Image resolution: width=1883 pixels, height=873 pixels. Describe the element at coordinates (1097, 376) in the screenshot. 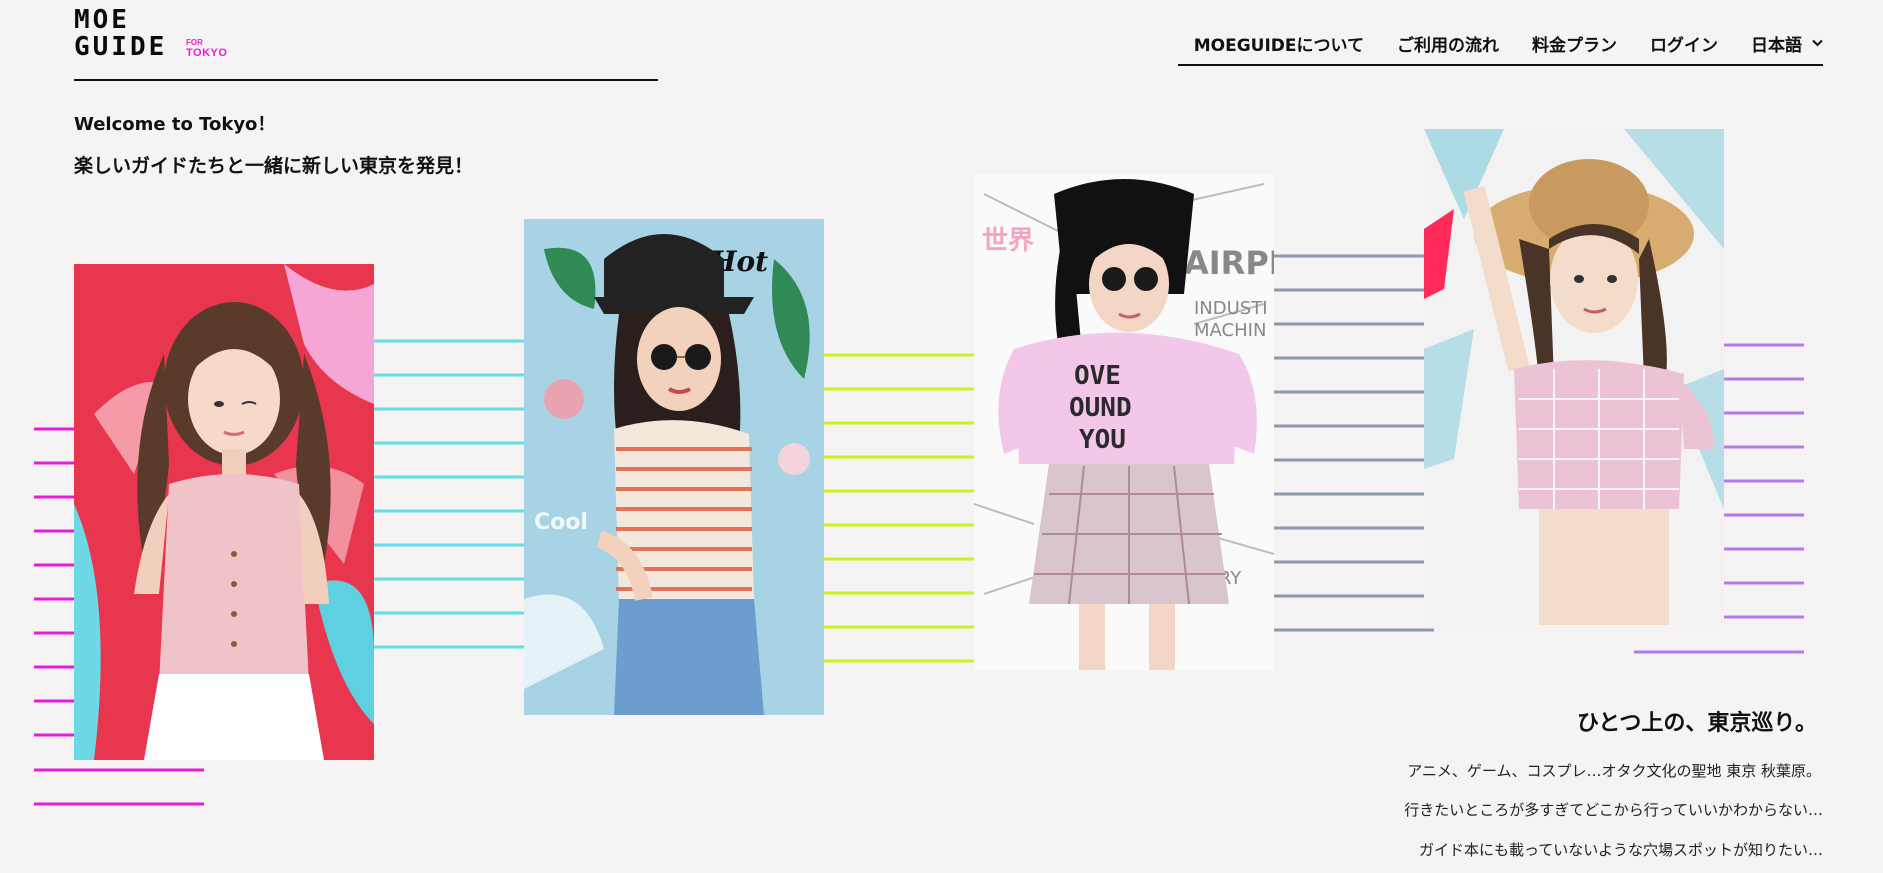

I see `svg-text: OVE` at that location.